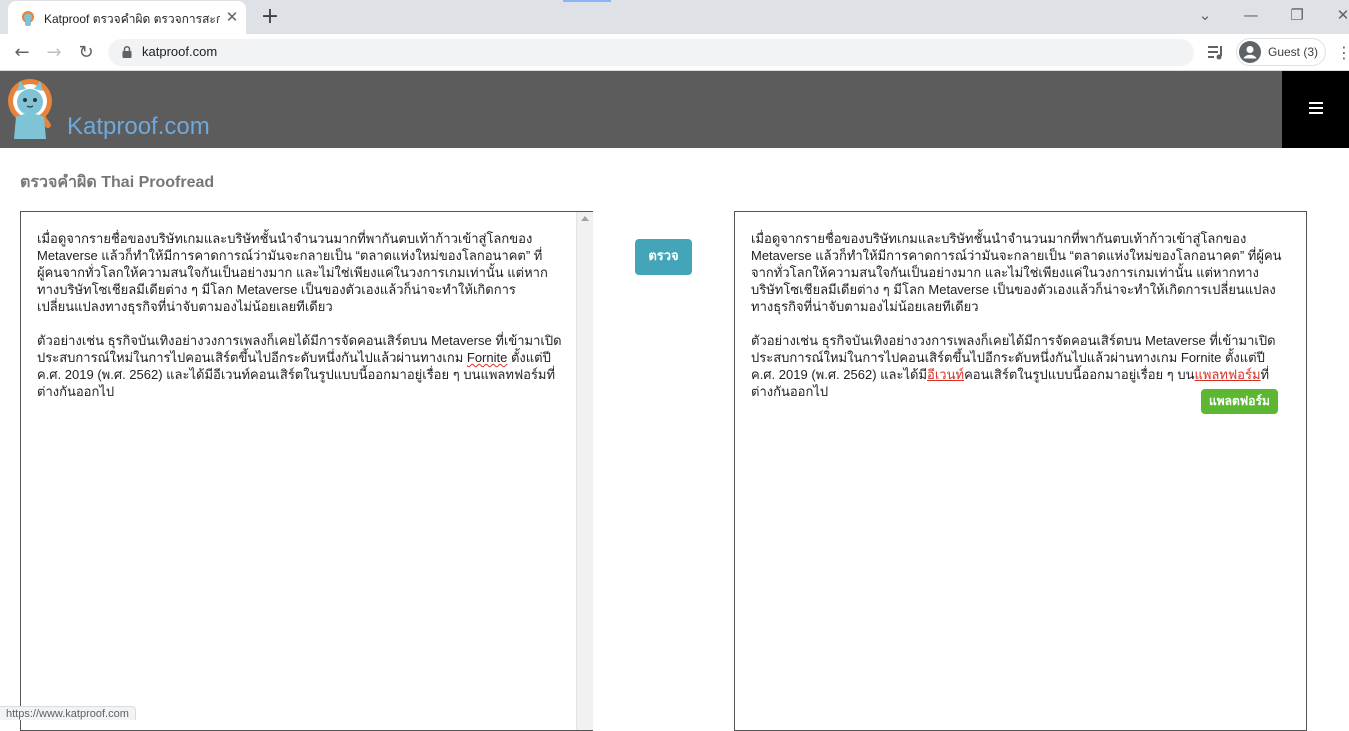  I want to click on address-bar: katproof.com, so click(651, 52).